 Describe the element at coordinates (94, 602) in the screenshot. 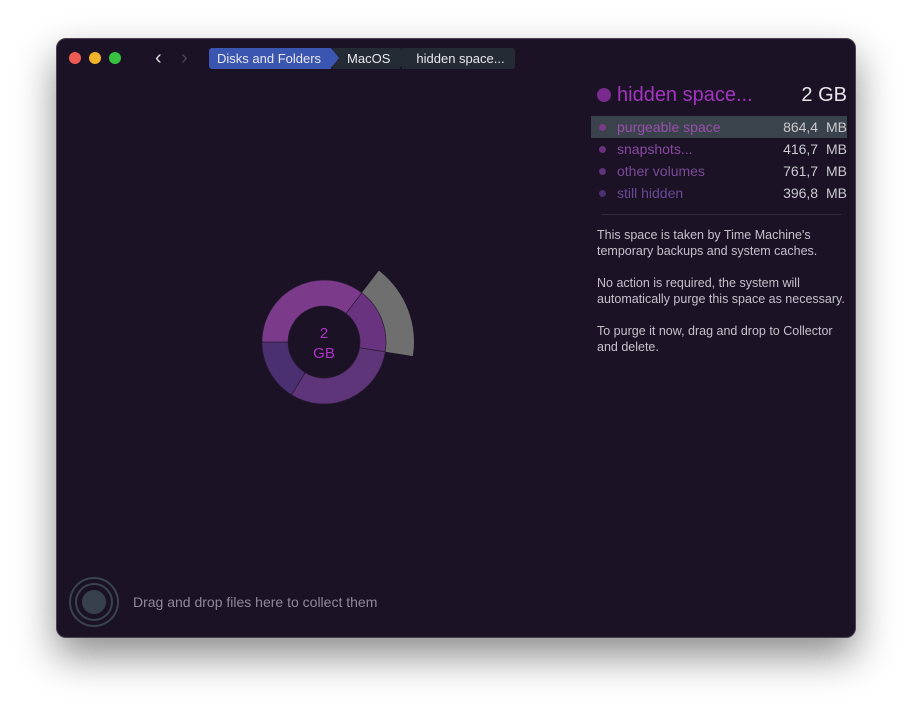

I see `collector-drop-target` at that location.